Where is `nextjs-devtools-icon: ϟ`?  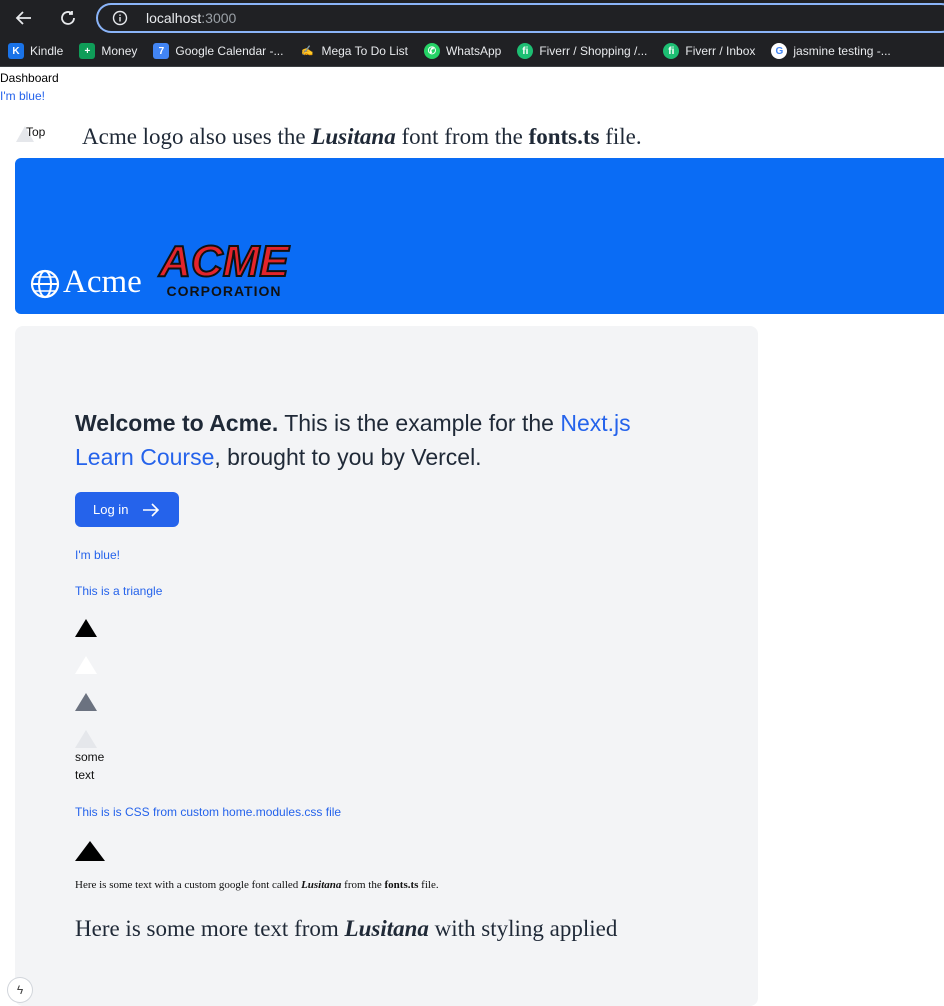 nextjs-devtools-icon: ϟ is located at coordinates (20, 990).